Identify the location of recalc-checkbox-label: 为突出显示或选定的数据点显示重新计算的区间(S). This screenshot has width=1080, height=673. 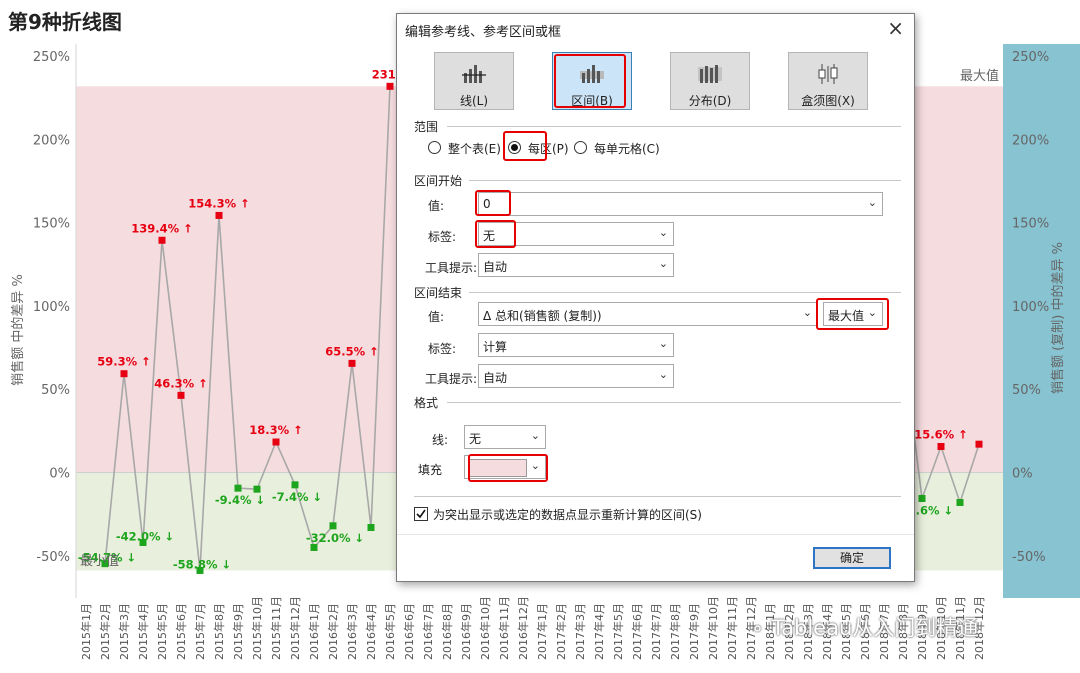
(567, 515).